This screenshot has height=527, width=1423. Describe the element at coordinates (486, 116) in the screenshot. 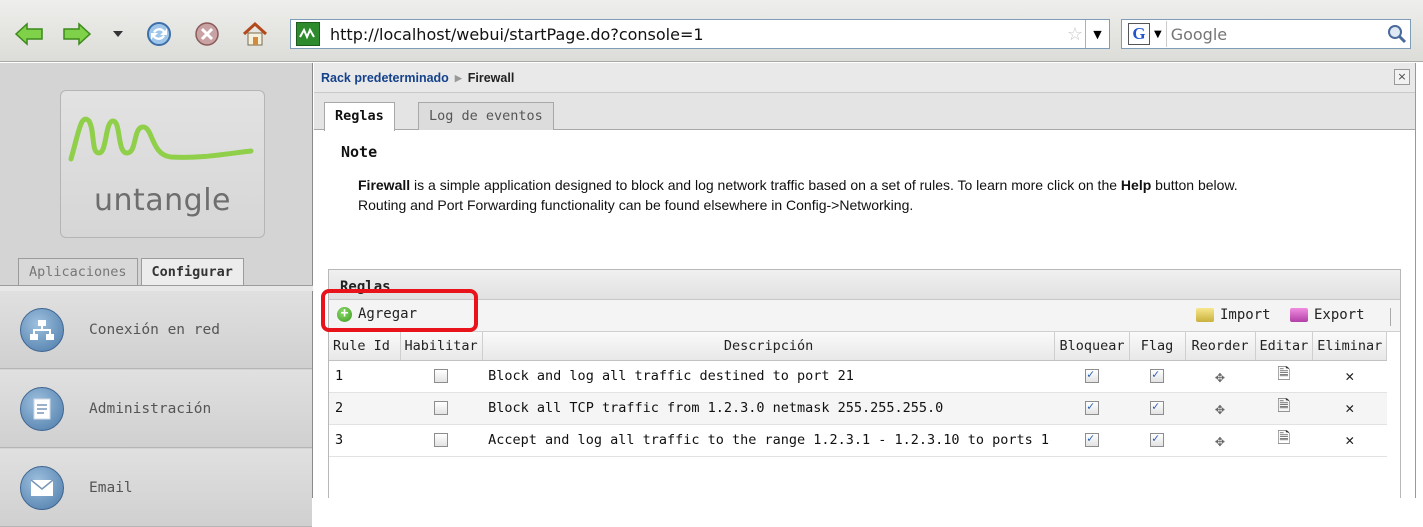

I see `tab-log-de-eventos: Log de eventos` at that location.